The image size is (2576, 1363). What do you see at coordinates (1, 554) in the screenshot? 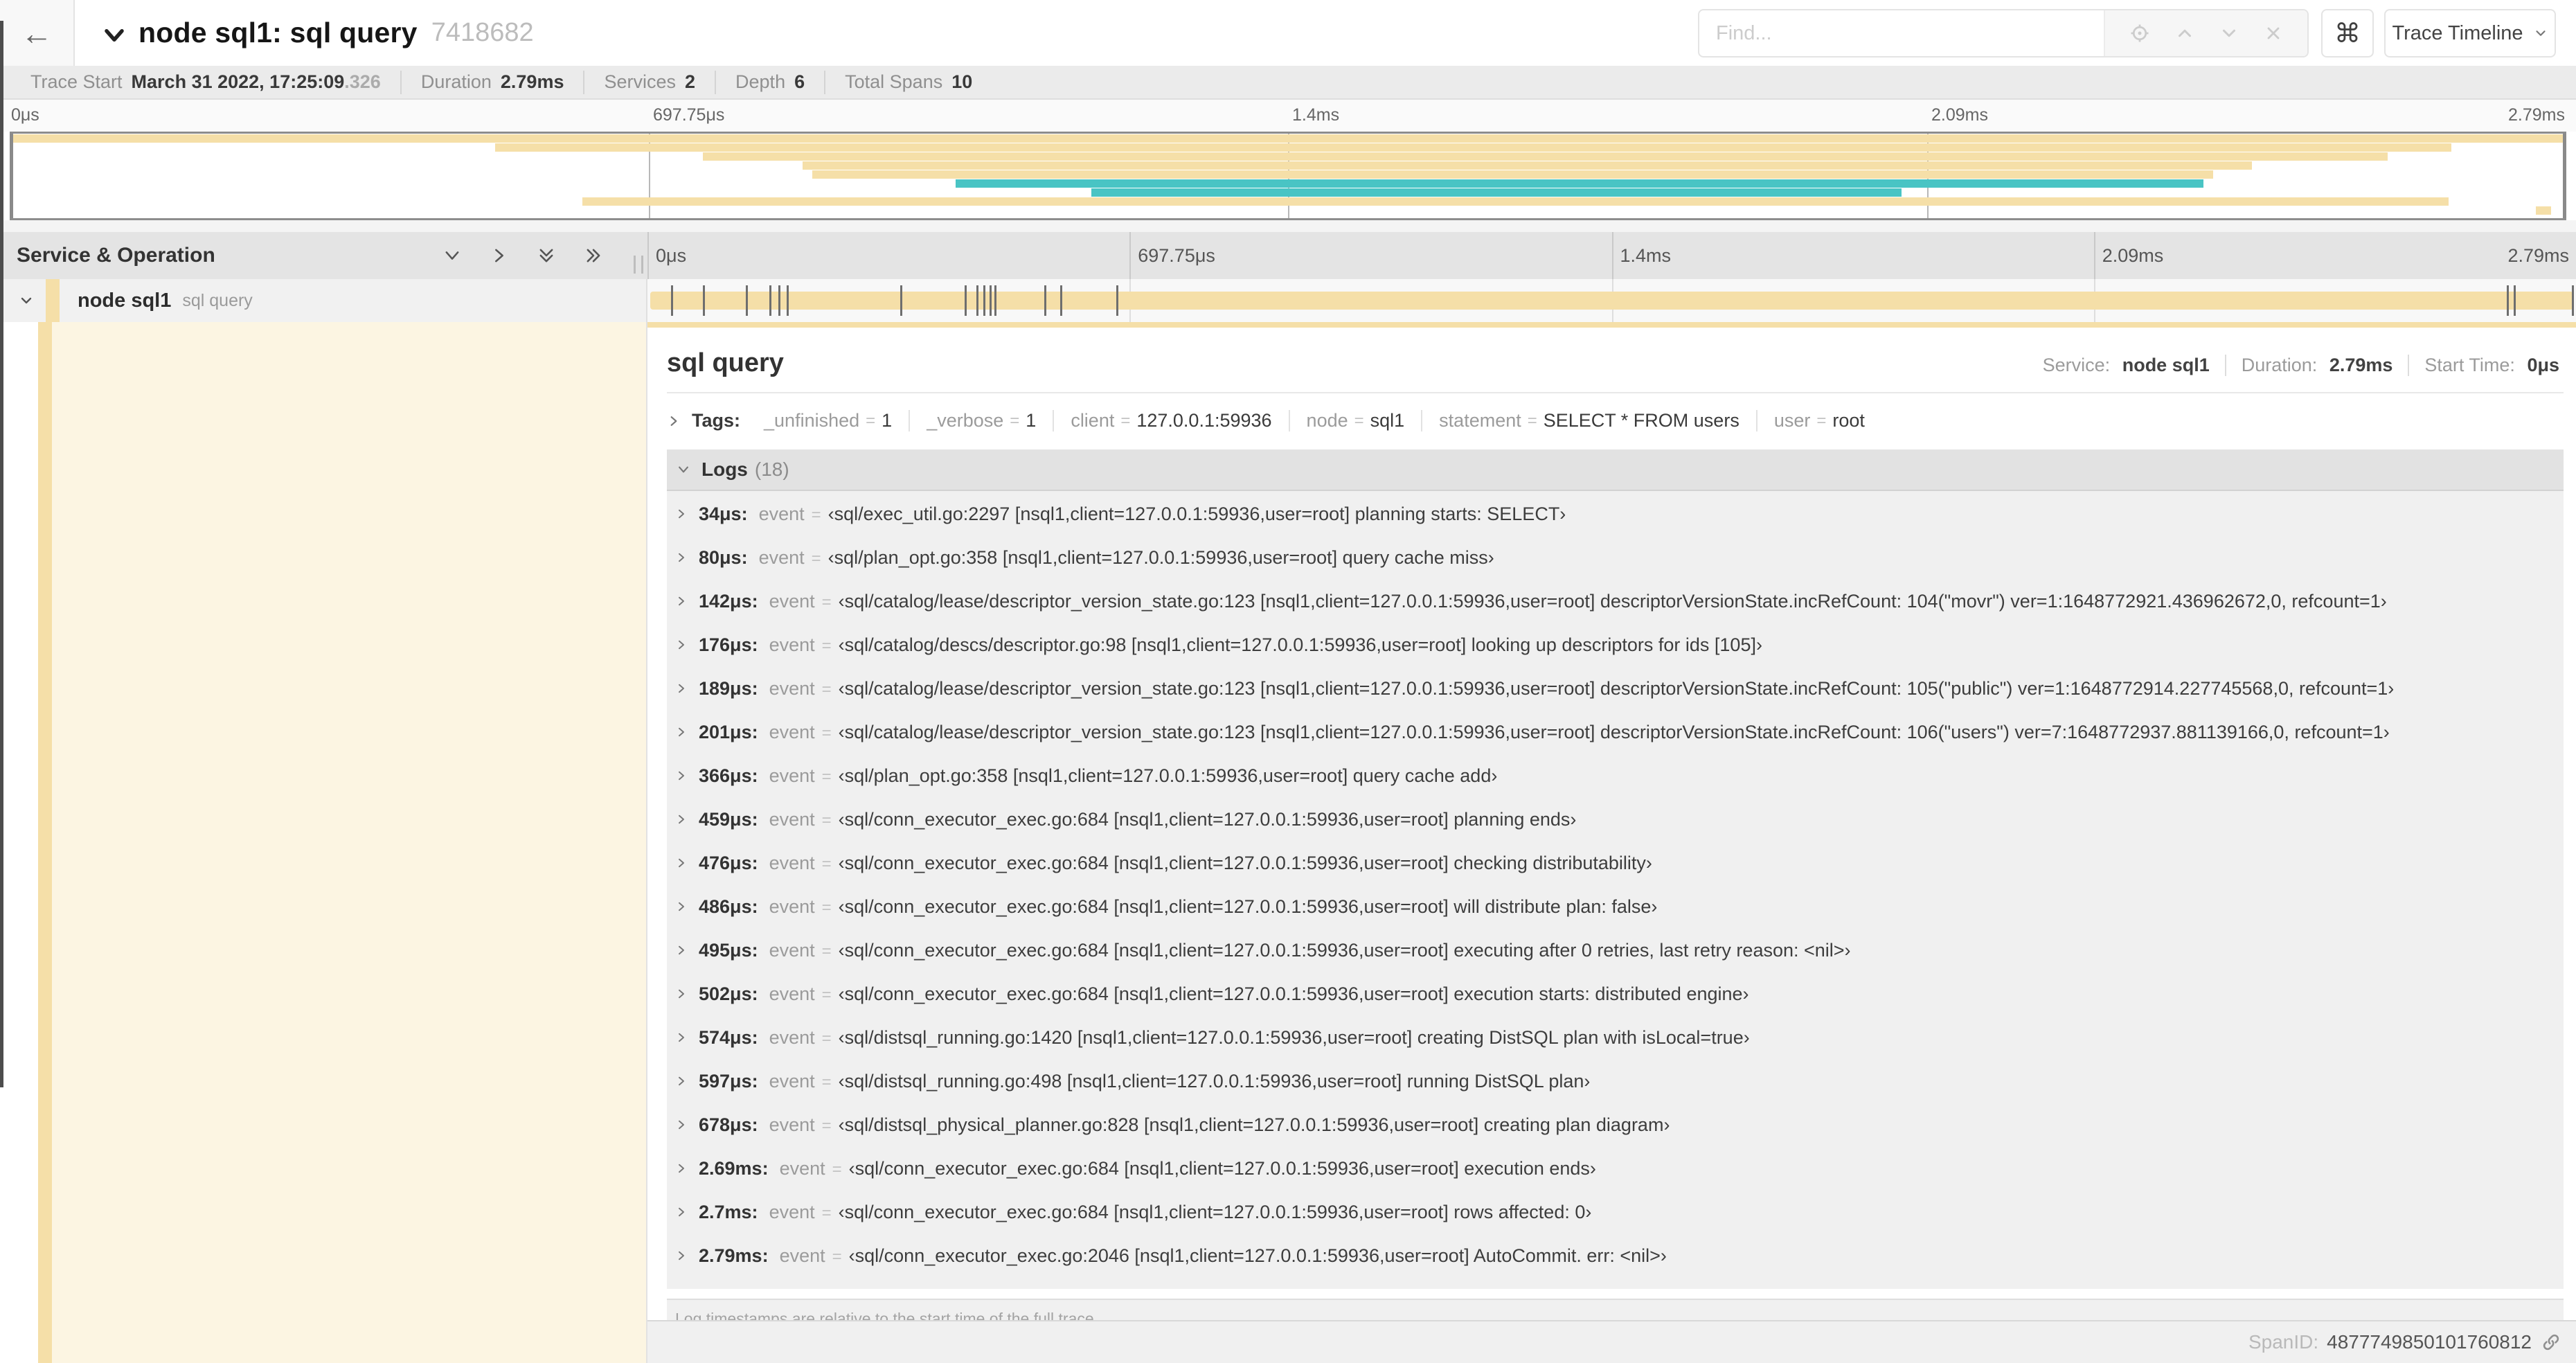
I see `left-scrollbar` at bounding box center [1, 554].